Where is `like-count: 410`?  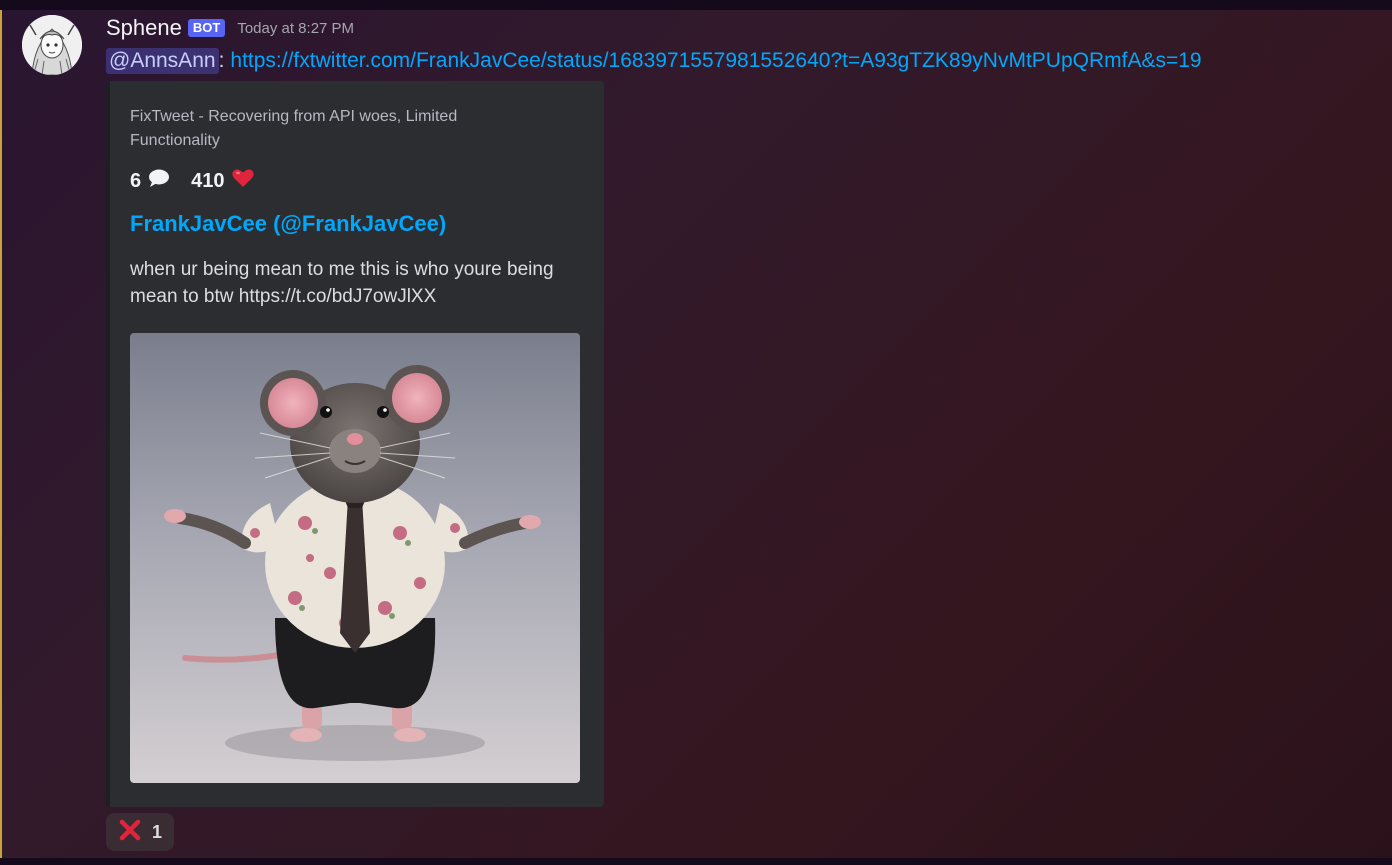
like-count: 410 is located at coordinates (208, 180).